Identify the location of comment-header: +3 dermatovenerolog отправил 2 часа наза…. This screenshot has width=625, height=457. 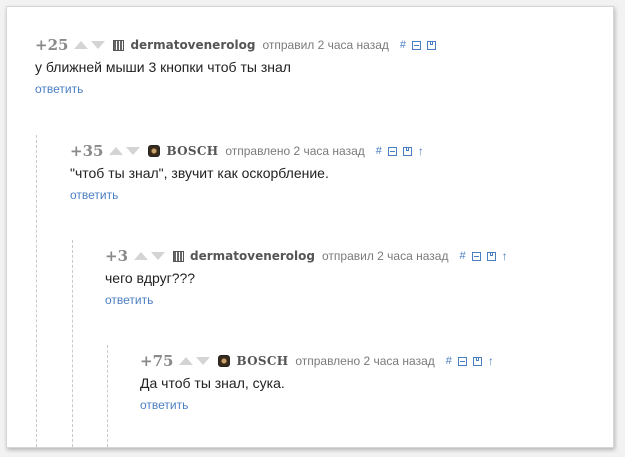
(306, 256).